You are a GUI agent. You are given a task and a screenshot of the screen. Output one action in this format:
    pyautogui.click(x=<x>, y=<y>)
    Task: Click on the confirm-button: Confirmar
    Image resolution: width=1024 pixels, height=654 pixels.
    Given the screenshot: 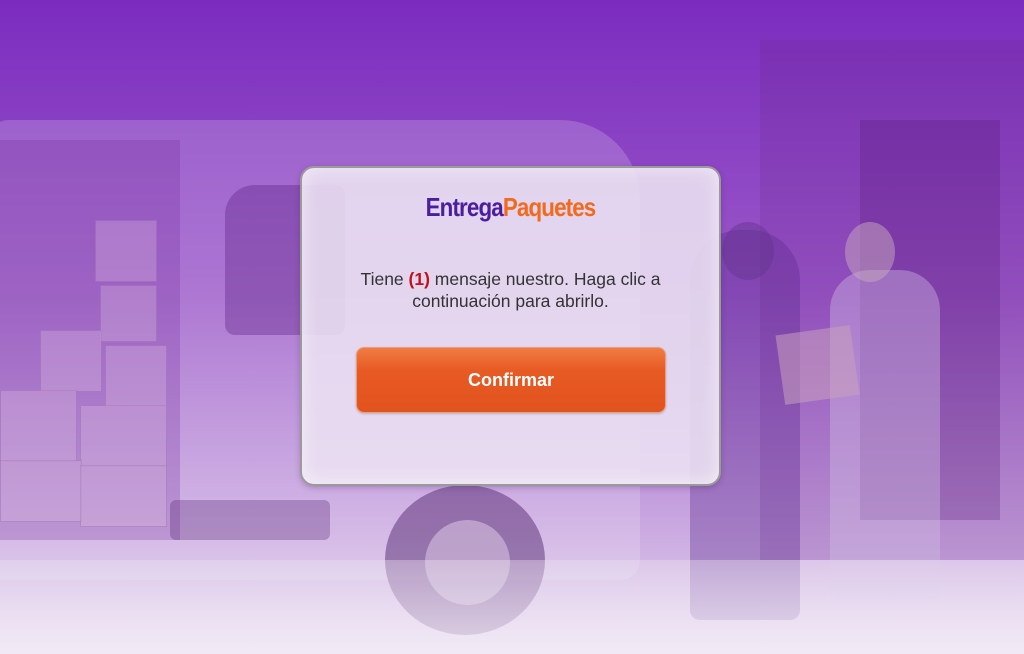 What is the action you would take?
    pyautogui.click(x=511, y=380)
    